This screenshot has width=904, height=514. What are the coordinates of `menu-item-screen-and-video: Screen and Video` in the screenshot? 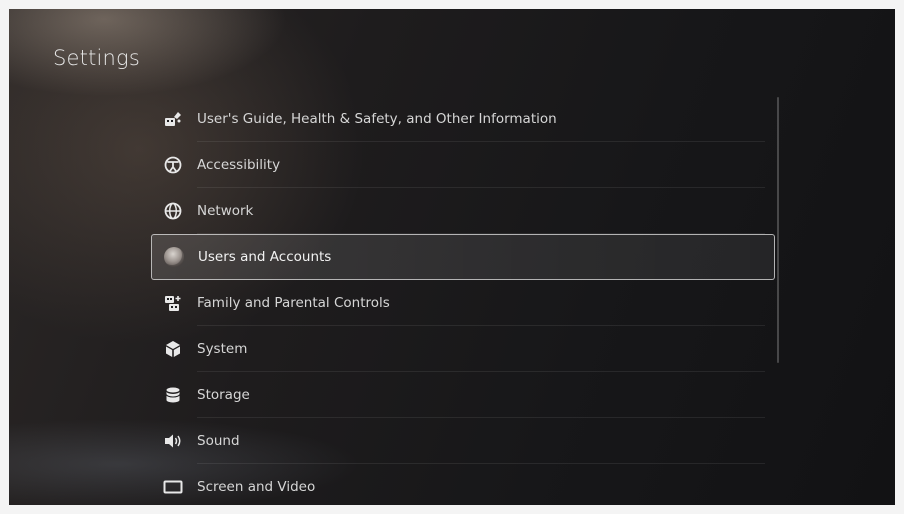 It's located at (463, 484).